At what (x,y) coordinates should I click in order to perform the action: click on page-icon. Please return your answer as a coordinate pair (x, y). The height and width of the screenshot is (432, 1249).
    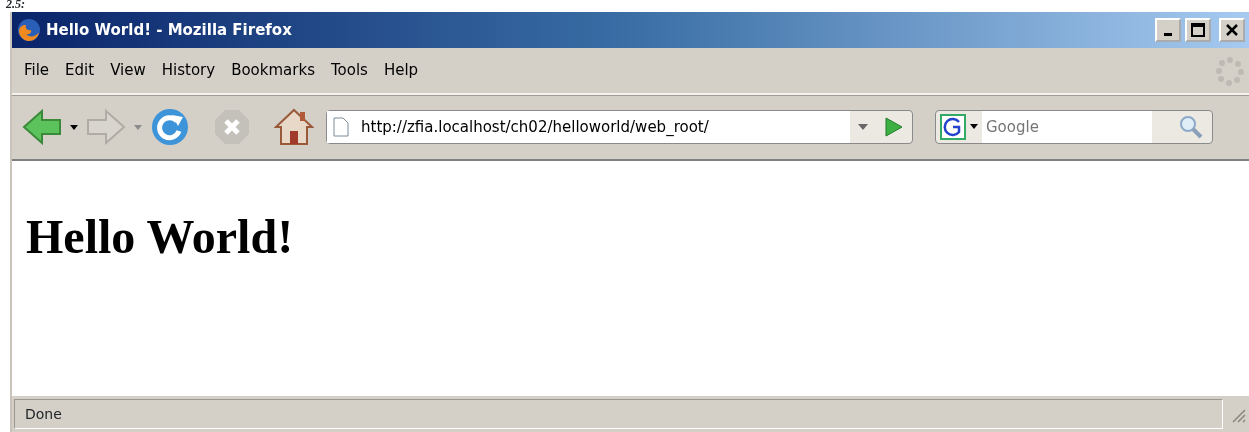
    Looking at the image, I should click on (341, 127).